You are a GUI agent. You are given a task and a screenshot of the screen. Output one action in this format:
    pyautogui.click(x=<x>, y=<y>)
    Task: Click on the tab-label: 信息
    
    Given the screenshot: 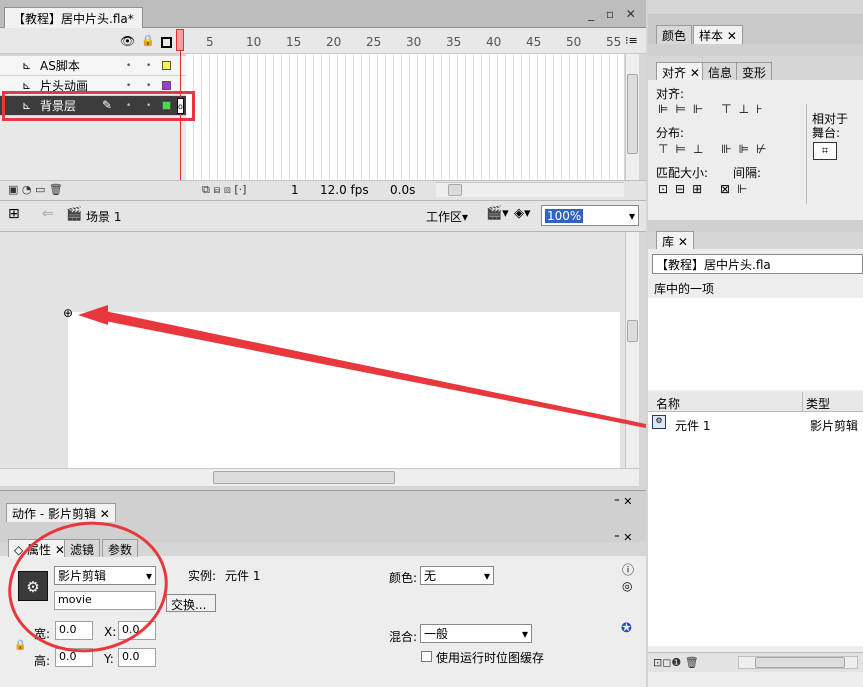 What is the action you would take?
    pyautogui.click(x=720, y=73)
    